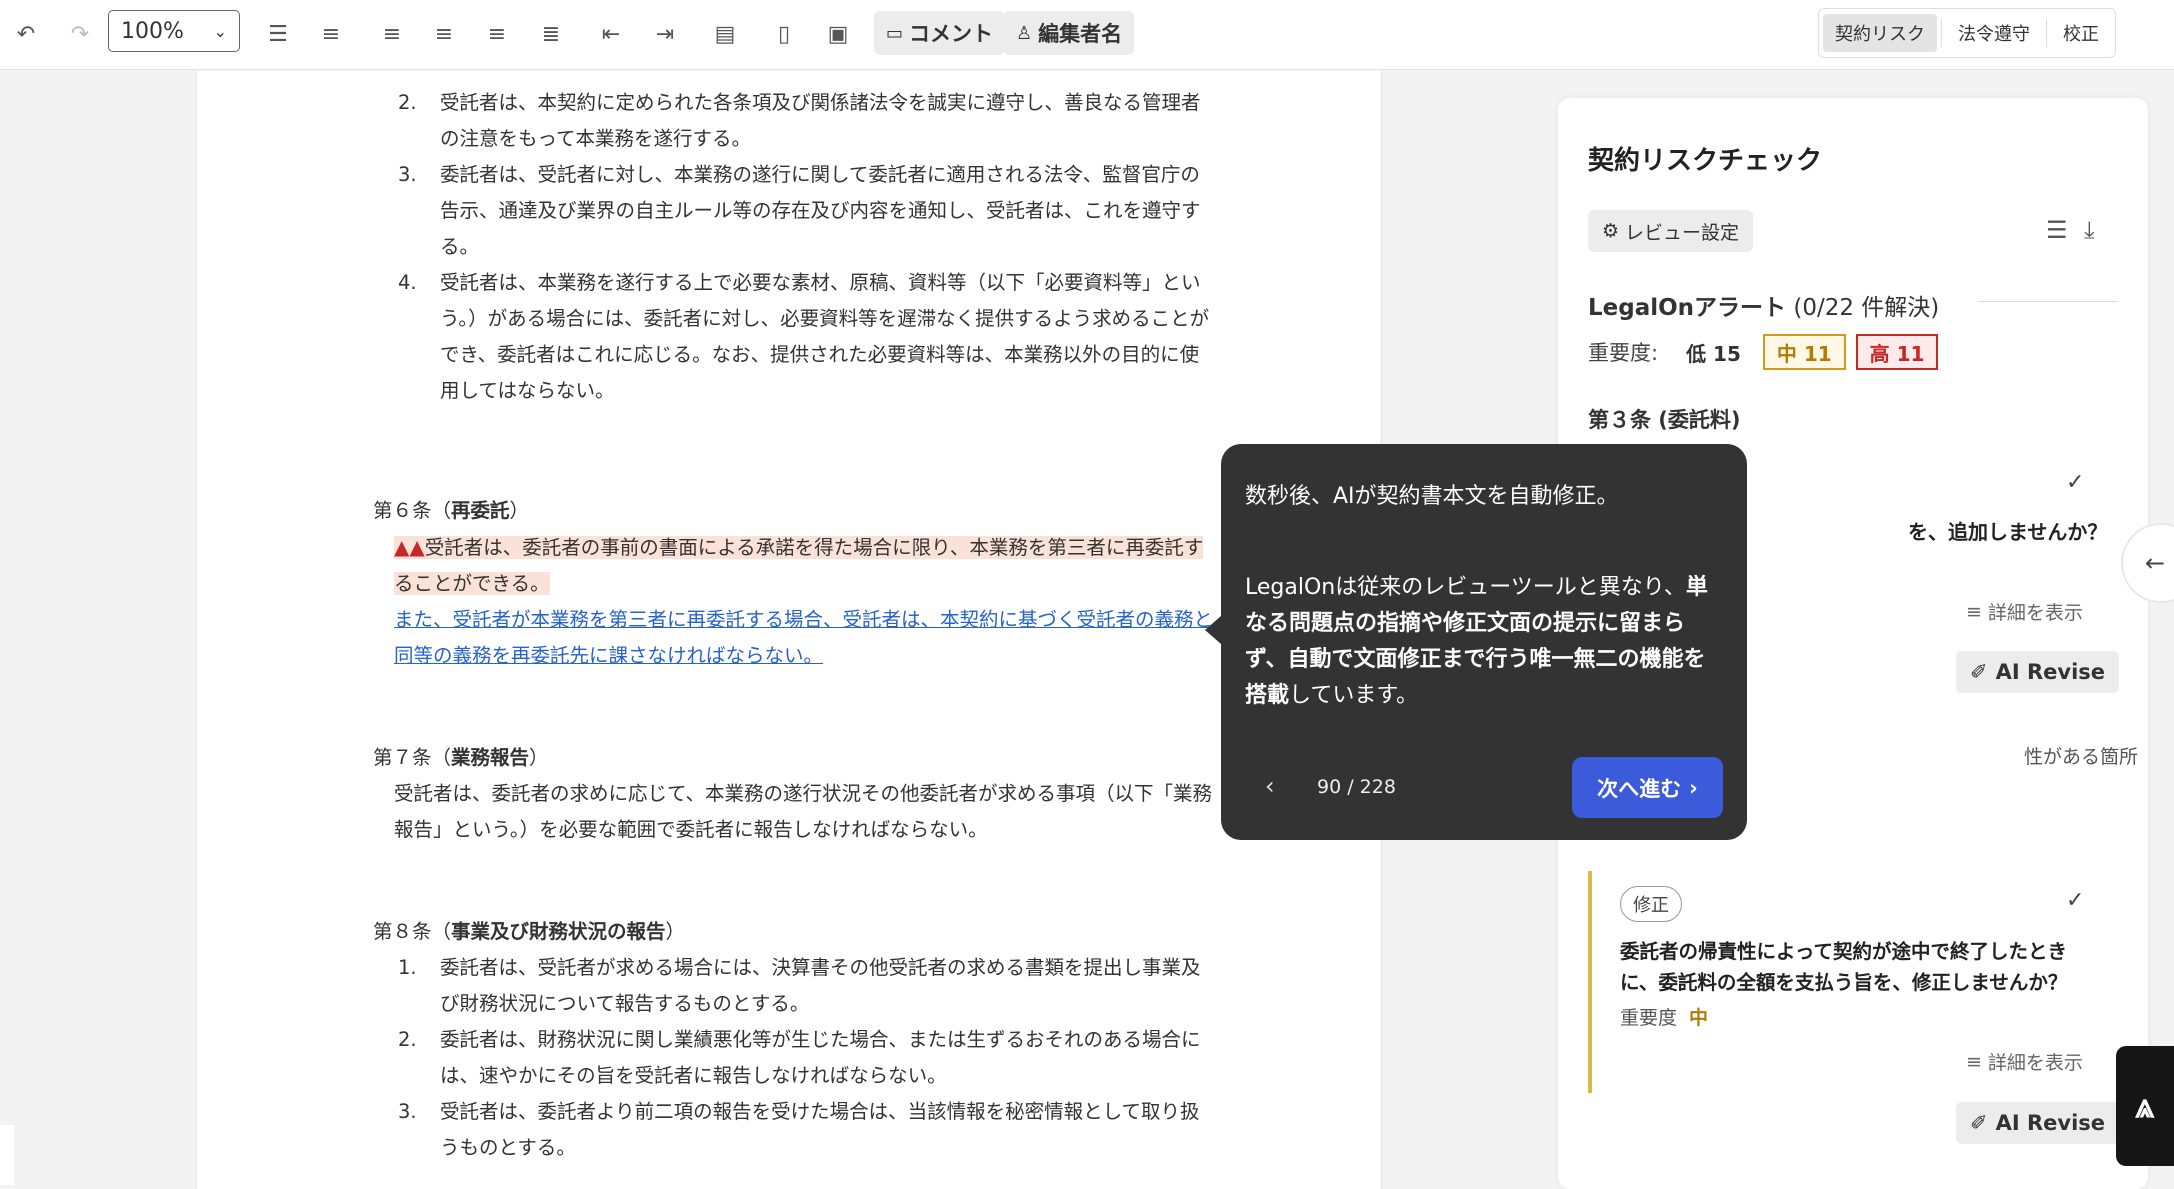  What do you see at coordinates (1897, 352) in the screenshot?
I see `severity-high-badge: 高 11` at bounding box center [1897, 352].